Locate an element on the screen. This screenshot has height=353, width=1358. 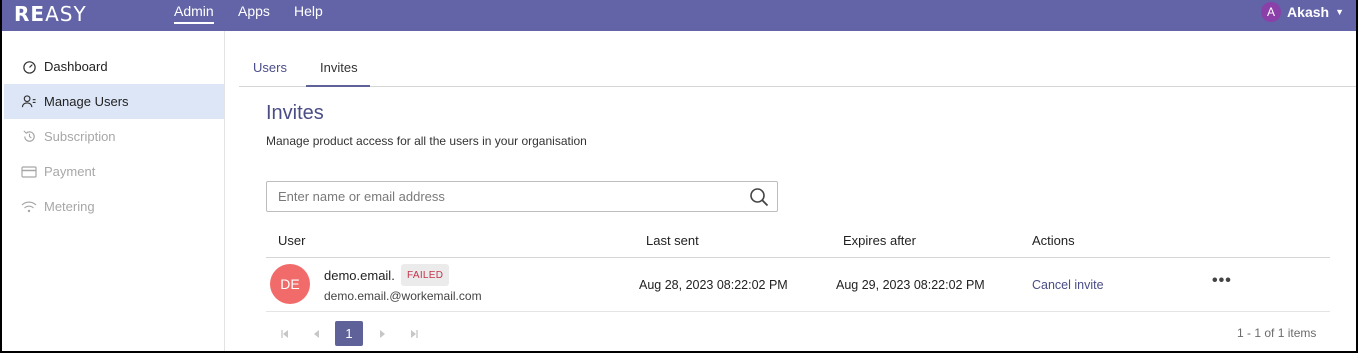
tab-bar: Users Invites is located at coordinates (797, 67).